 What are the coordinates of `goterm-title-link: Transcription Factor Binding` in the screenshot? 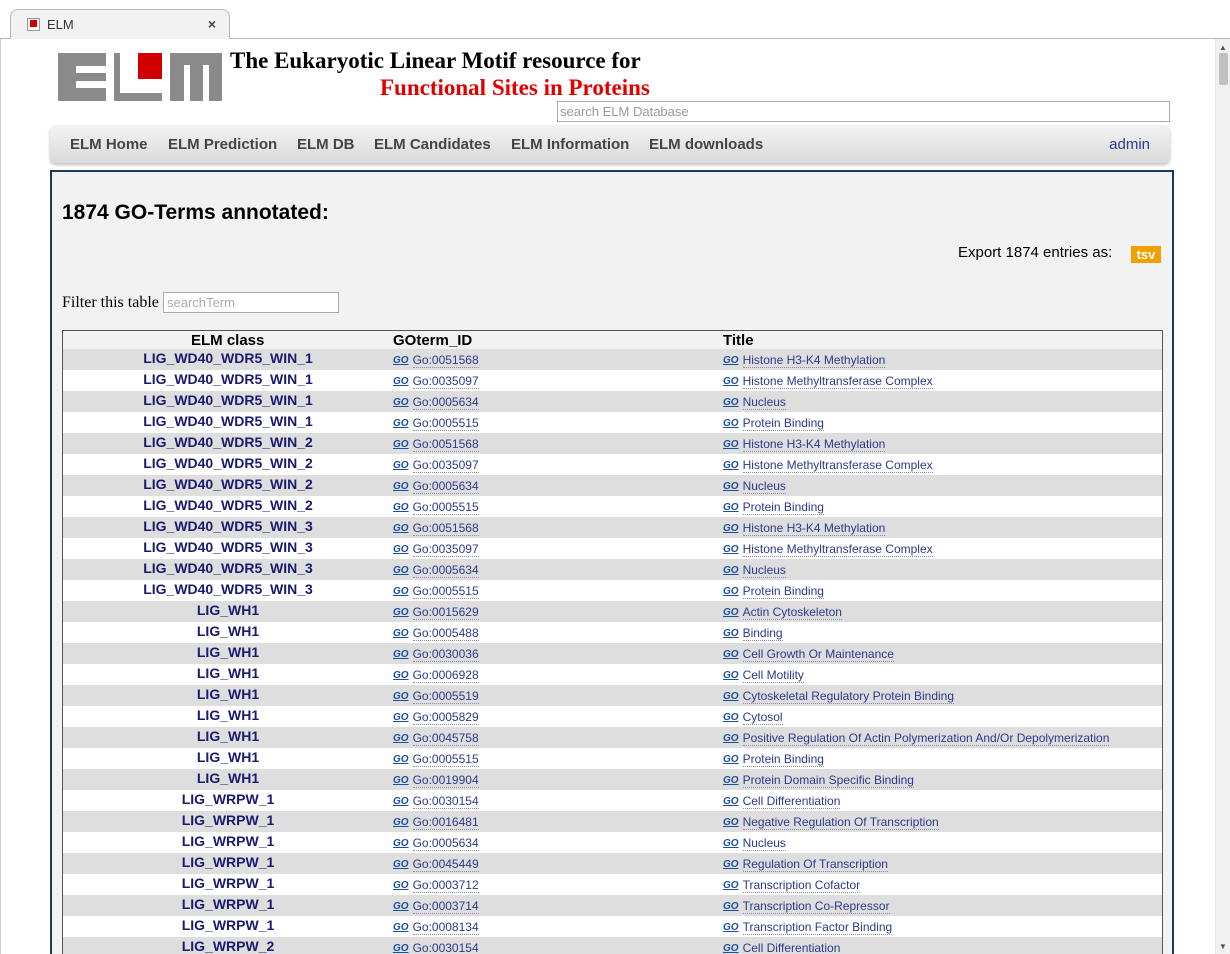 It's located at (817, 927).